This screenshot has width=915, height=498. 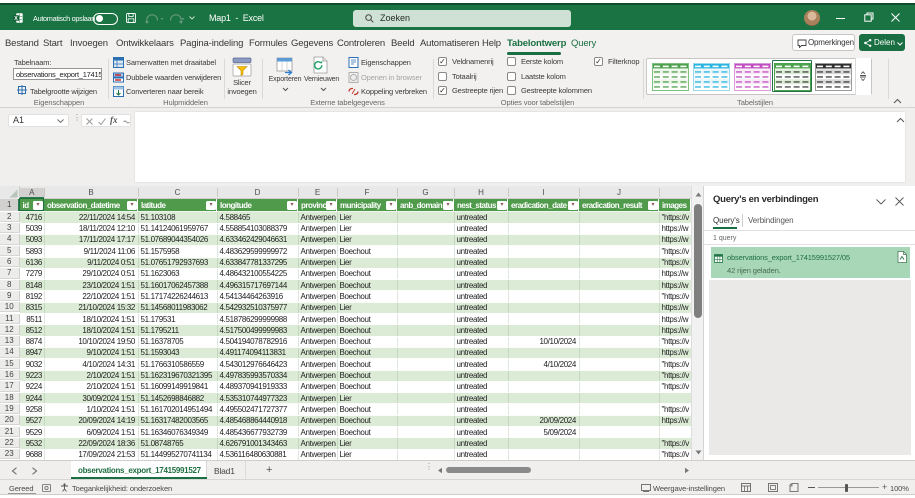 I want to click on svg-text: X, so click(x=16, y=19).